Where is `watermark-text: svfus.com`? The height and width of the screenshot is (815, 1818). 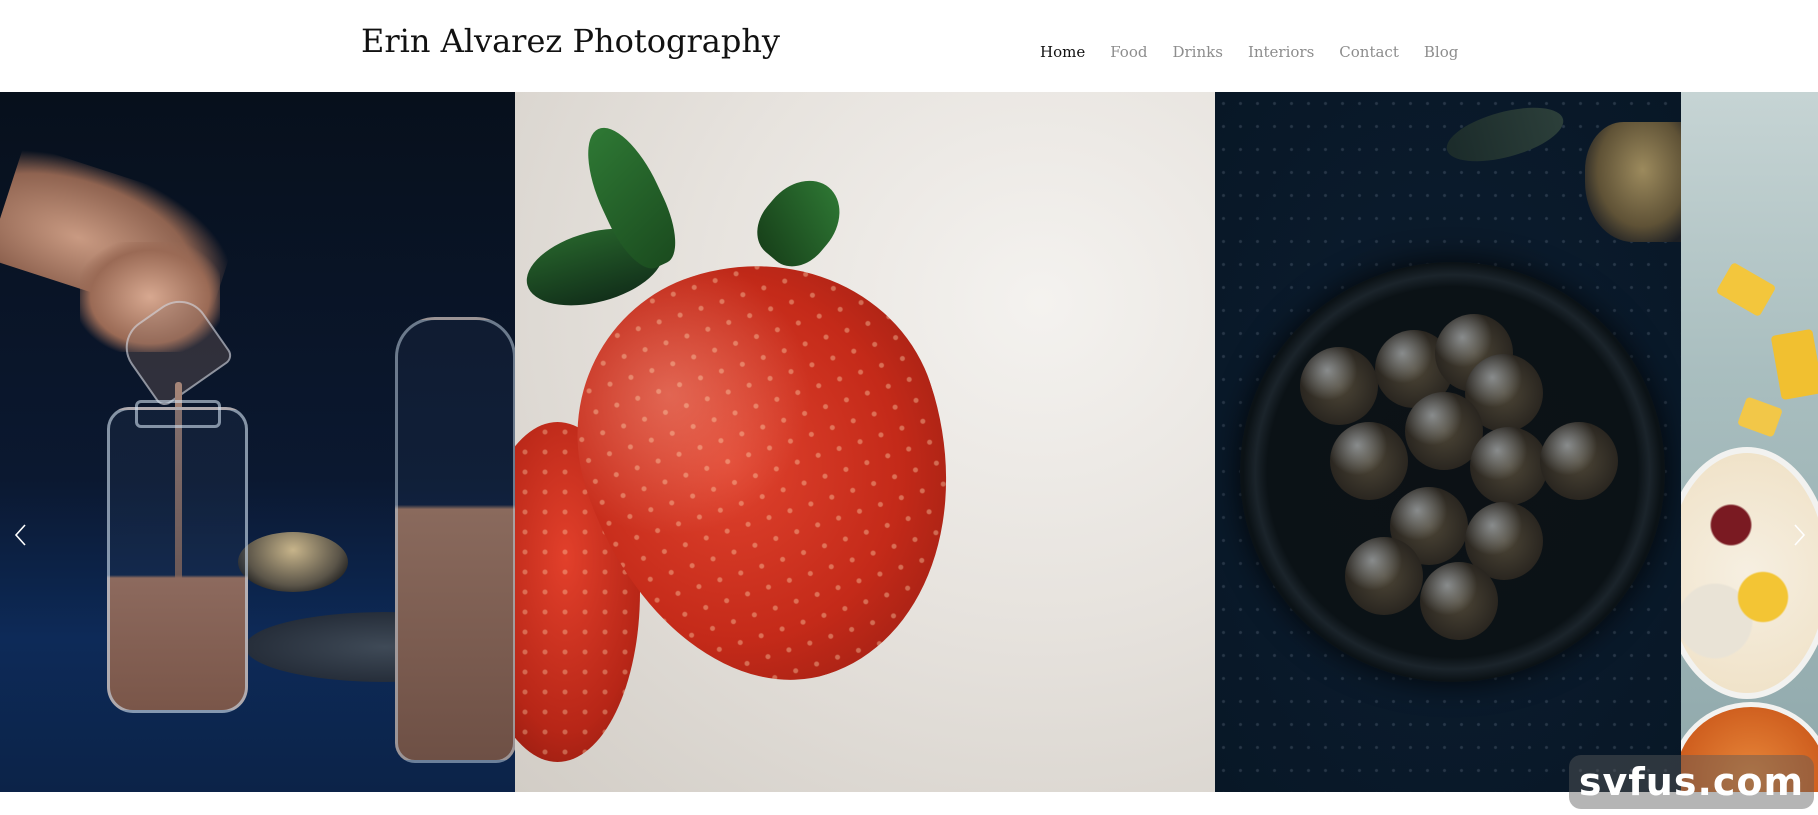 watermark-text: svfus.com is located at coordinates (1691, 782).